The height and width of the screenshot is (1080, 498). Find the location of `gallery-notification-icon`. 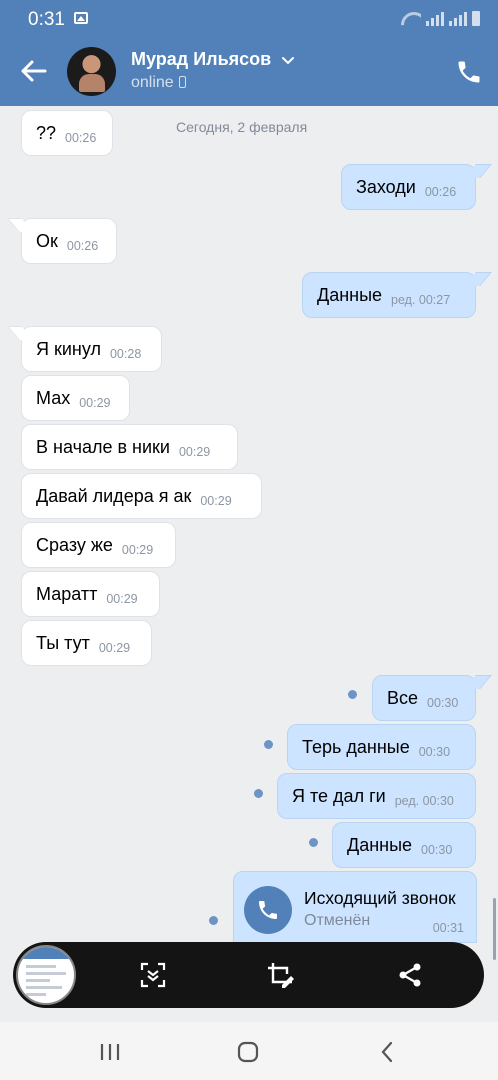

gallery-notification-icon is located at coordinates (81, 18).